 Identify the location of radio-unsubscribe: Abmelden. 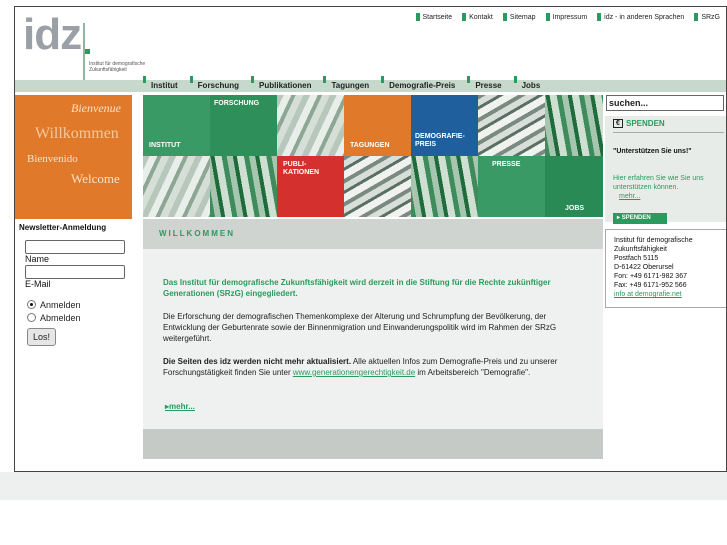
(80, 317).